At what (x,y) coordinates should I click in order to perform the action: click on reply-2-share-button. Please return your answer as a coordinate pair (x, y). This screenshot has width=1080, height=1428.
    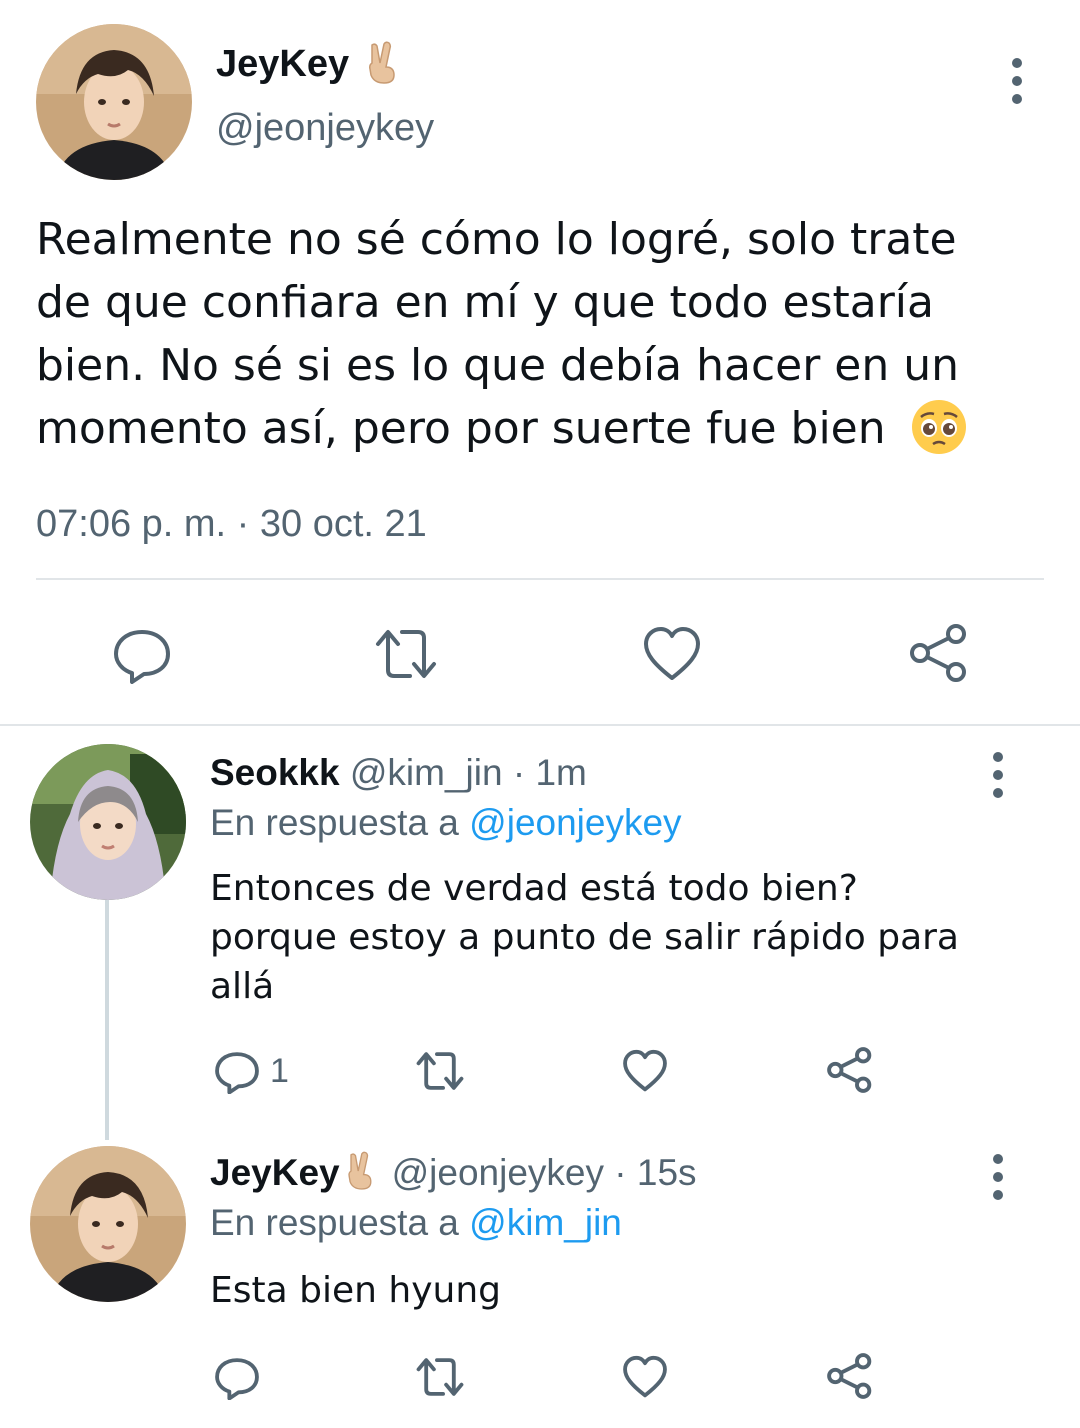
    Looking at the image, I should click on (850, 1376).